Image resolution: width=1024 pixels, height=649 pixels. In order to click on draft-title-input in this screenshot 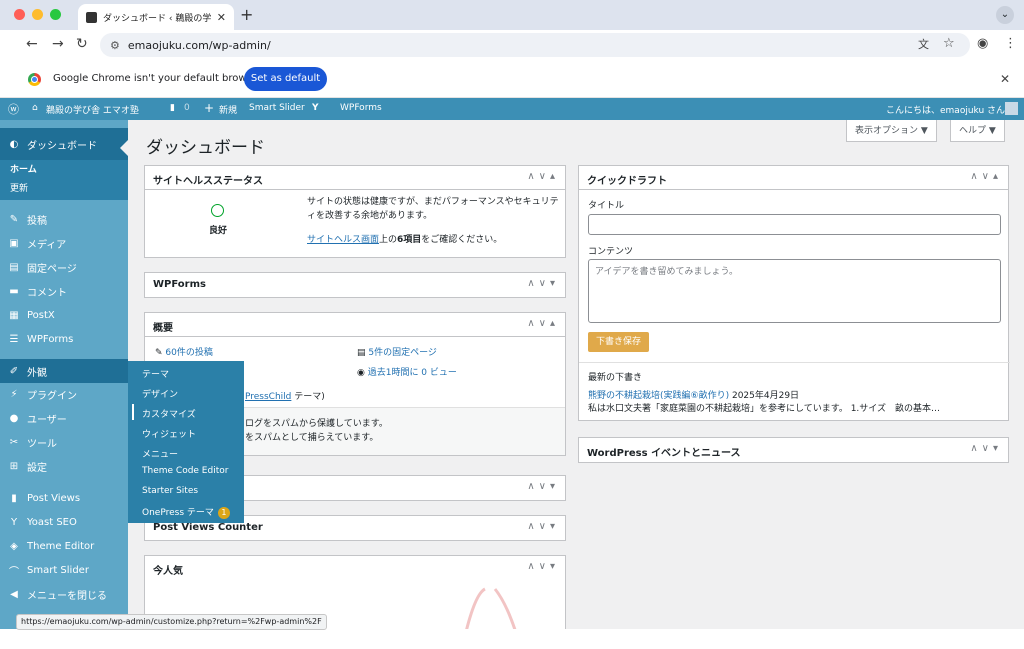, I will do `click(794, 224)`.